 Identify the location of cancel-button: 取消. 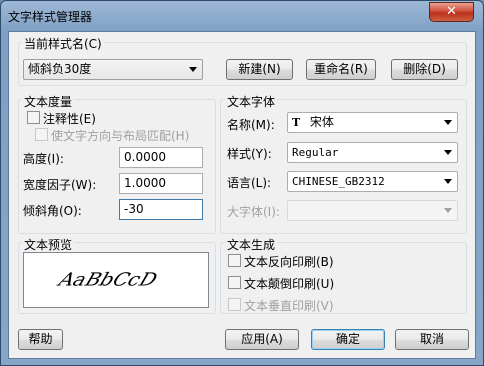
(432, 339).